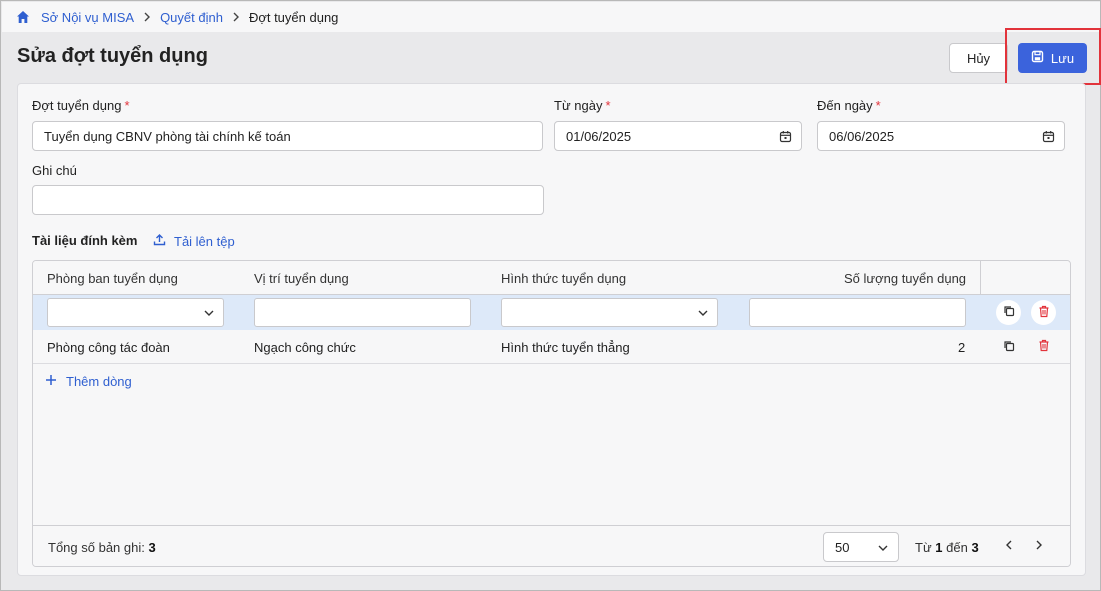 This screenshot has height=591, width=1101. Describe the element at coordinates (112, 278) in the screenshot. I see `column-header-department: Phòng ban tuyển dụng` at that location.